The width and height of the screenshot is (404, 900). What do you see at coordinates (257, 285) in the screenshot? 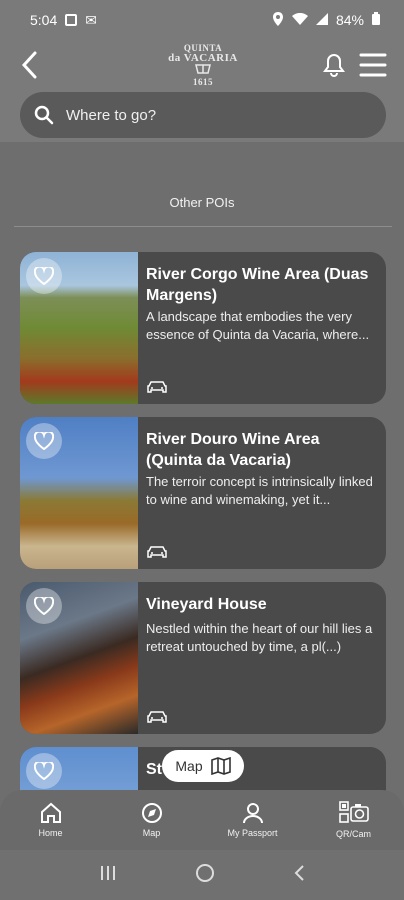
I see `poi-title: River Corgo Wine Area (Duas Margens)` at bounding box center [257, 285].